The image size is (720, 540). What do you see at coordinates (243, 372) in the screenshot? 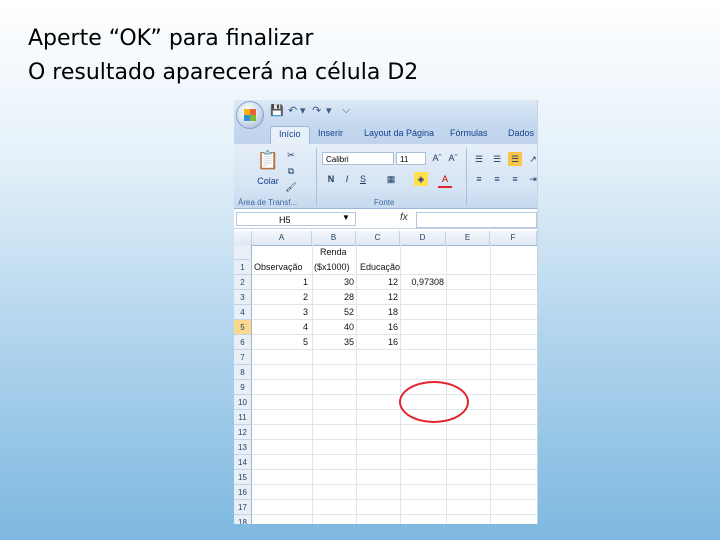
I see `row-header-8: 8` at bounding box center [243, 372].